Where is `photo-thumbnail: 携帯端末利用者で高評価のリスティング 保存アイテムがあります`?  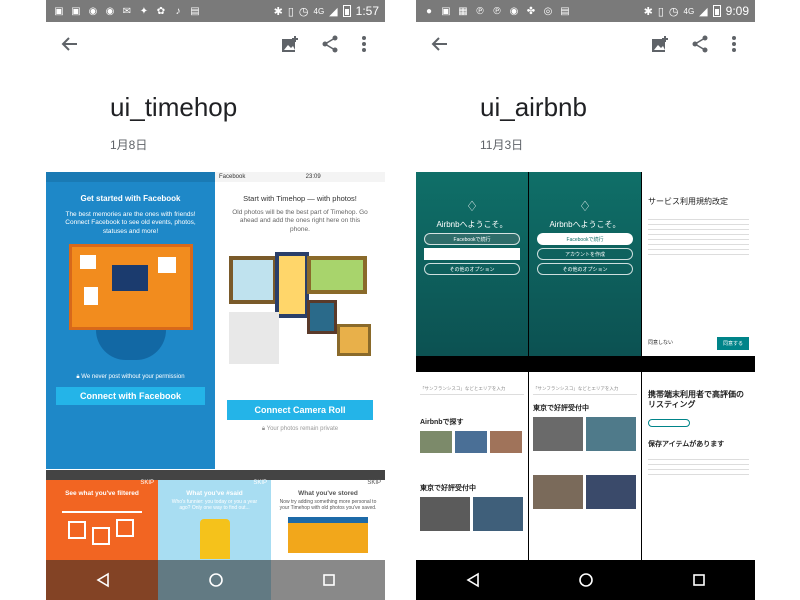
photo-thumbnail: 携帯端末利用者で高評価のリスティング 保存アイテムがあります is located at coordinates (698, 466).